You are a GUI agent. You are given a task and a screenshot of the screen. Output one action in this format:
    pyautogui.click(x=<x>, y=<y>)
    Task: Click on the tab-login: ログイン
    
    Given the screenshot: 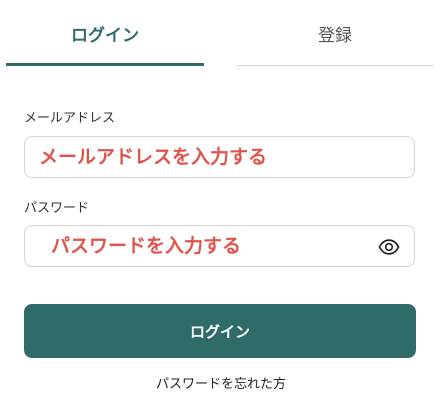 What is the action you would take?
    pyautogui.click(x=105, y=33)
    